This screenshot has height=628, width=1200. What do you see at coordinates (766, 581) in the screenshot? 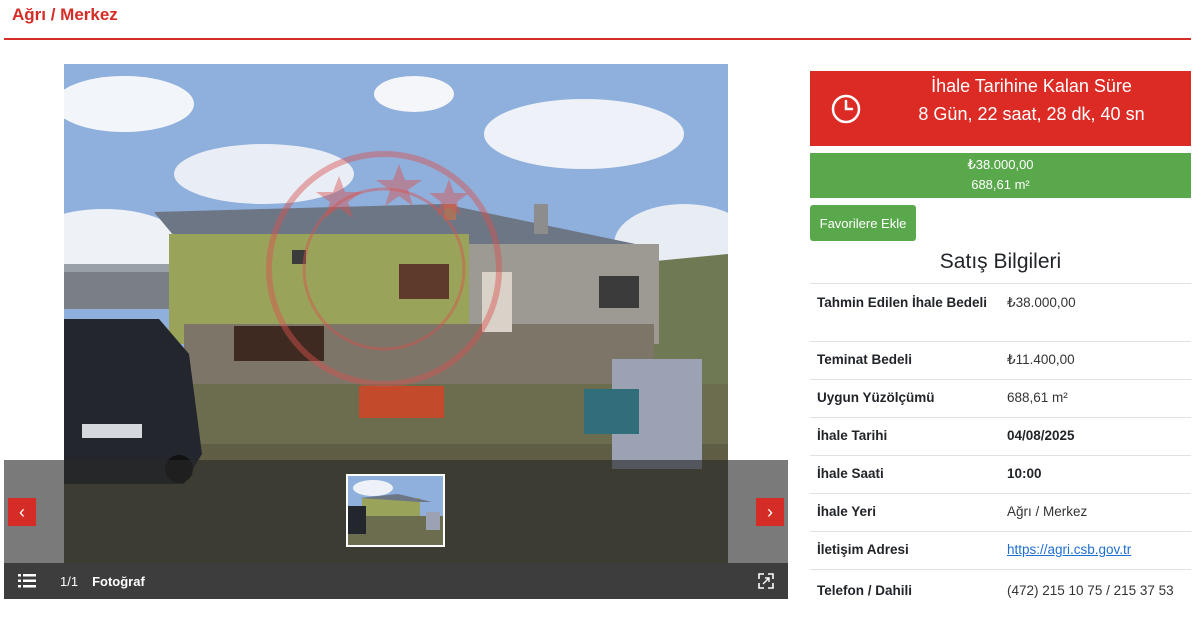
I see `fullscreen-icon` at bounding box center [766, 581].